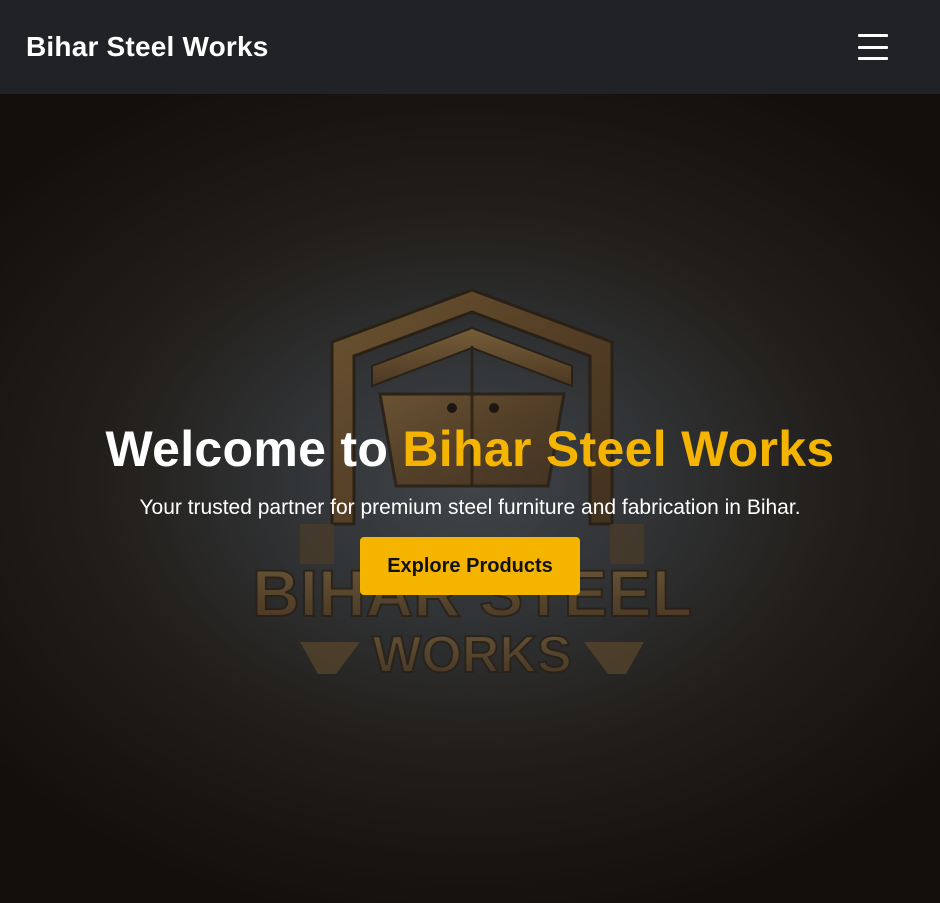  I want to click on hamburger-menu-icon, so click(873, 47).